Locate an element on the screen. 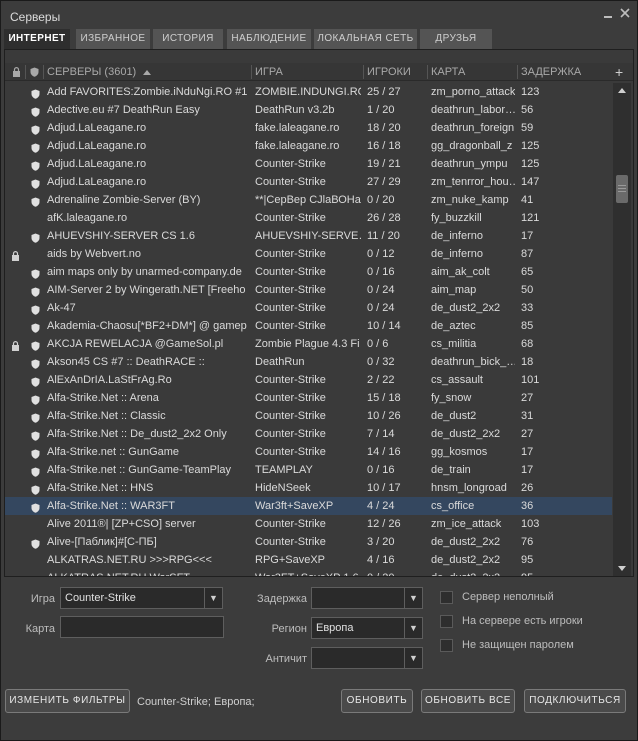 Image resolution: width=638 pixels, height=741 pixels. game-filter-select: Counter-Strike ▼ is located at coordinates (141, 598).